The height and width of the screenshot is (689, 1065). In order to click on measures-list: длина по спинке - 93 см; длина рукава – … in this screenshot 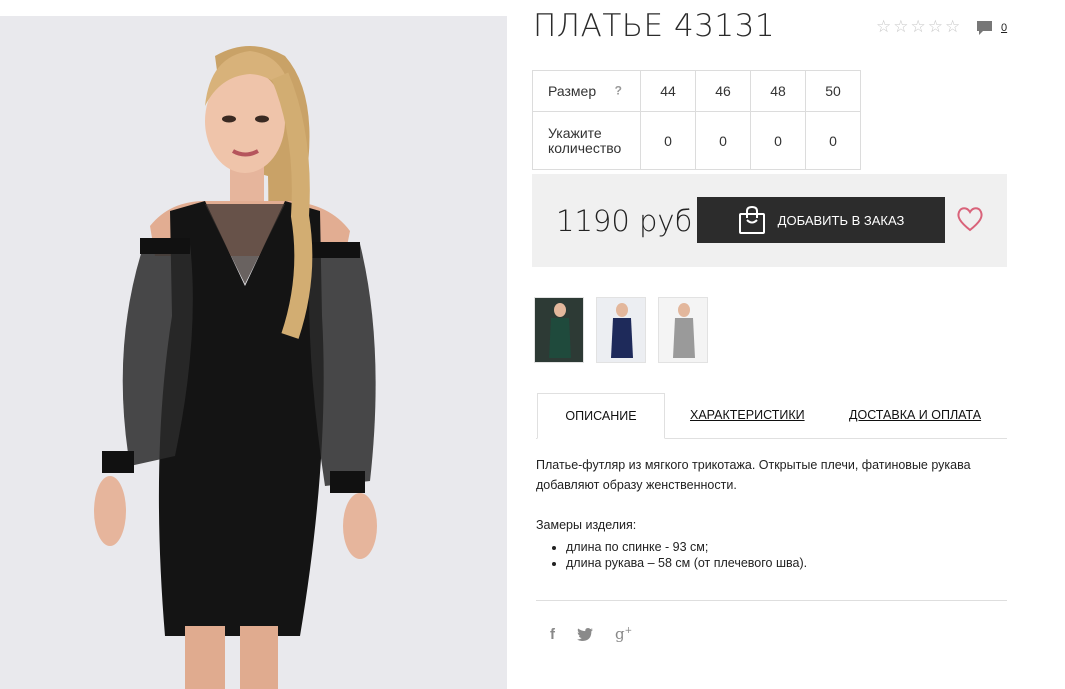, I will do `click(671, 555)`.